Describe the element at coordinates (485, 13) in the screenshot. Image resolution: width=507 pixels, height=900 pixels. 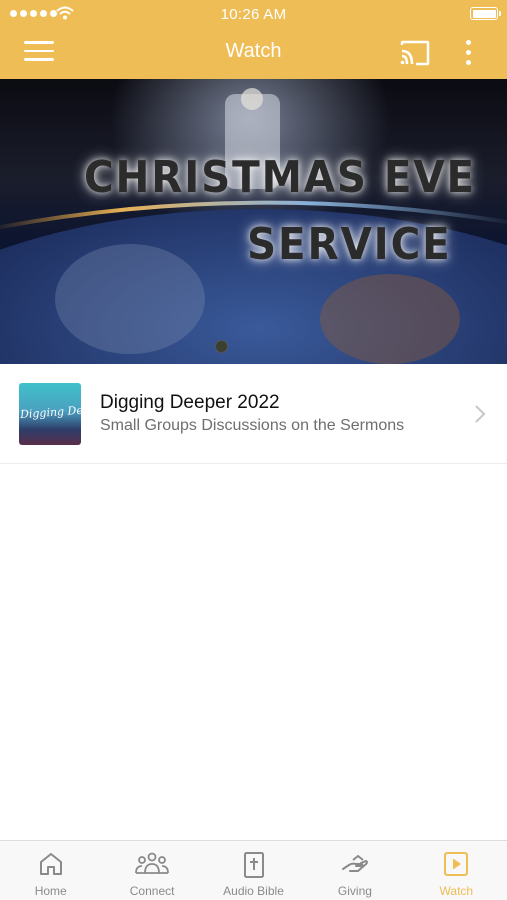
I see `battery-icon` at that location.